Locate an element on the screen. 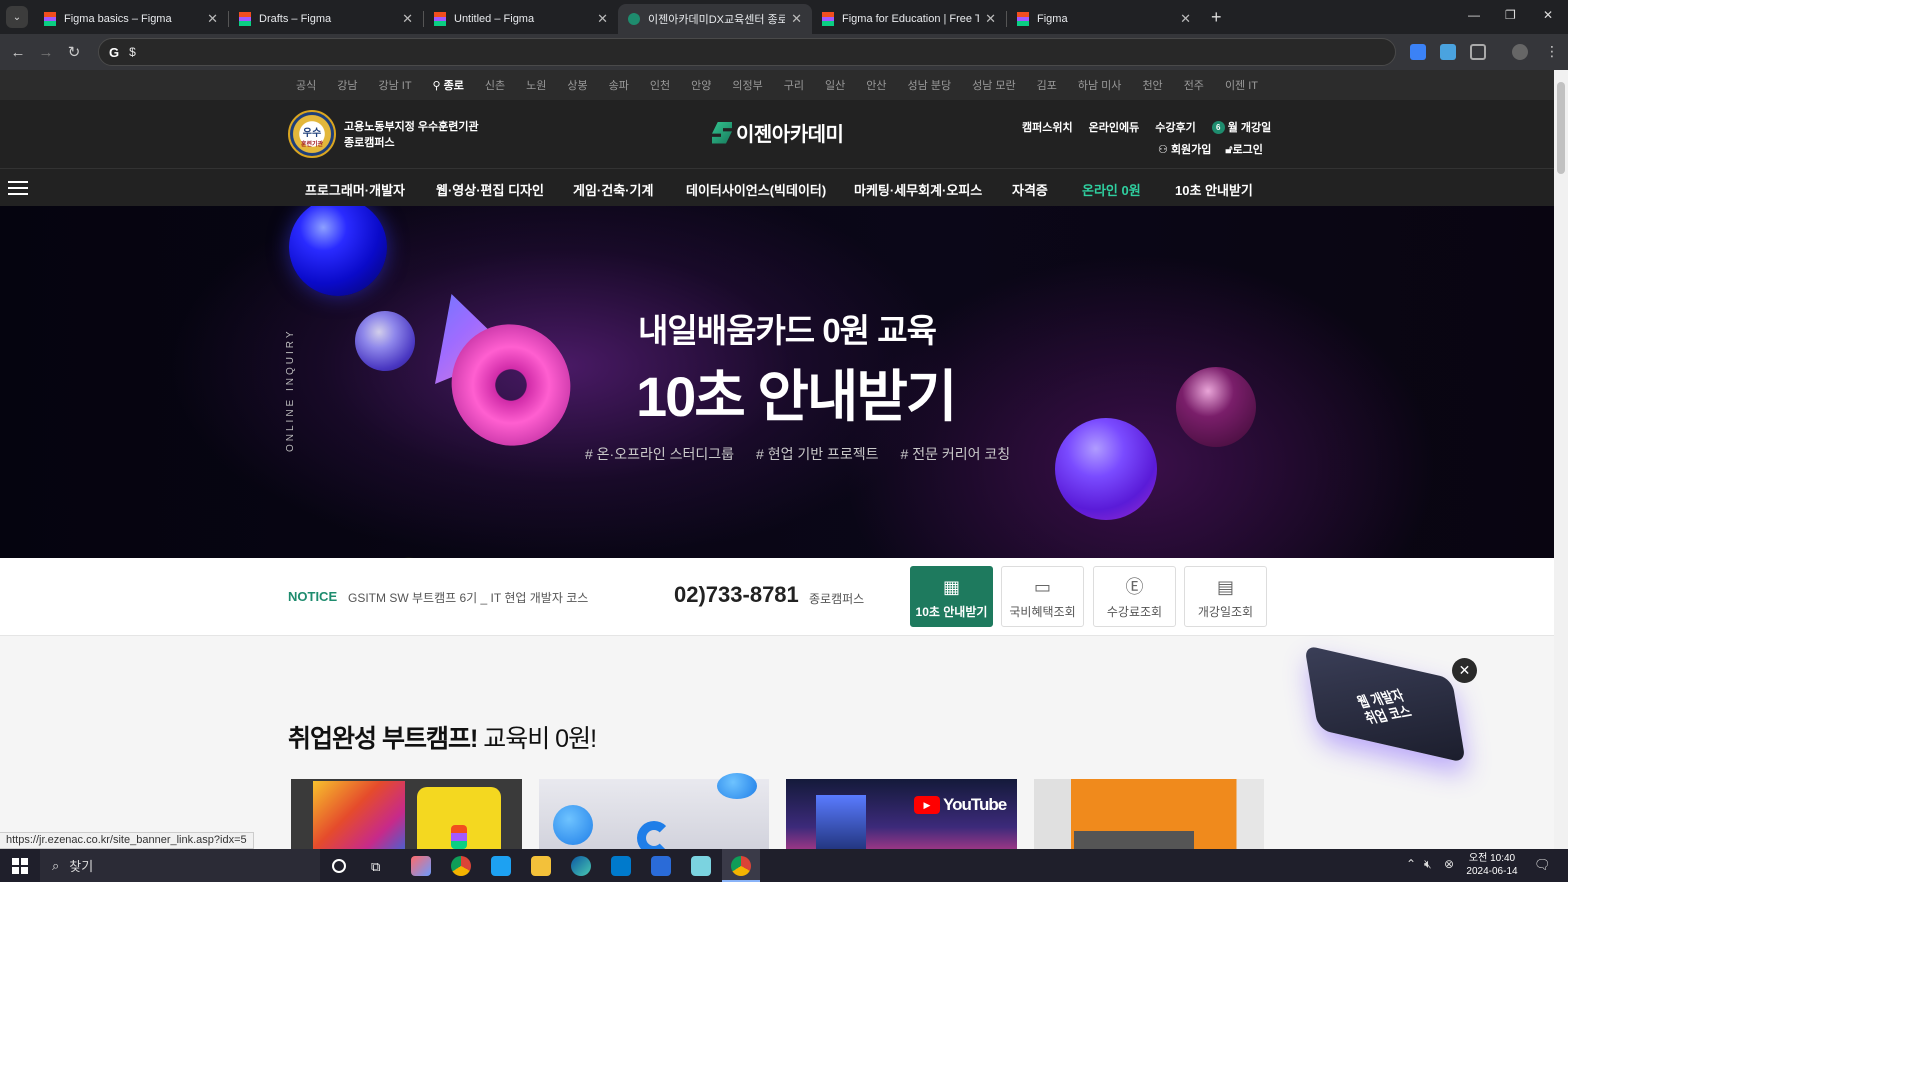 Image resolution: width=1920 pixels, height=1080 pixels. restore-icon: ❐ is located at coordinates (1510, 15).